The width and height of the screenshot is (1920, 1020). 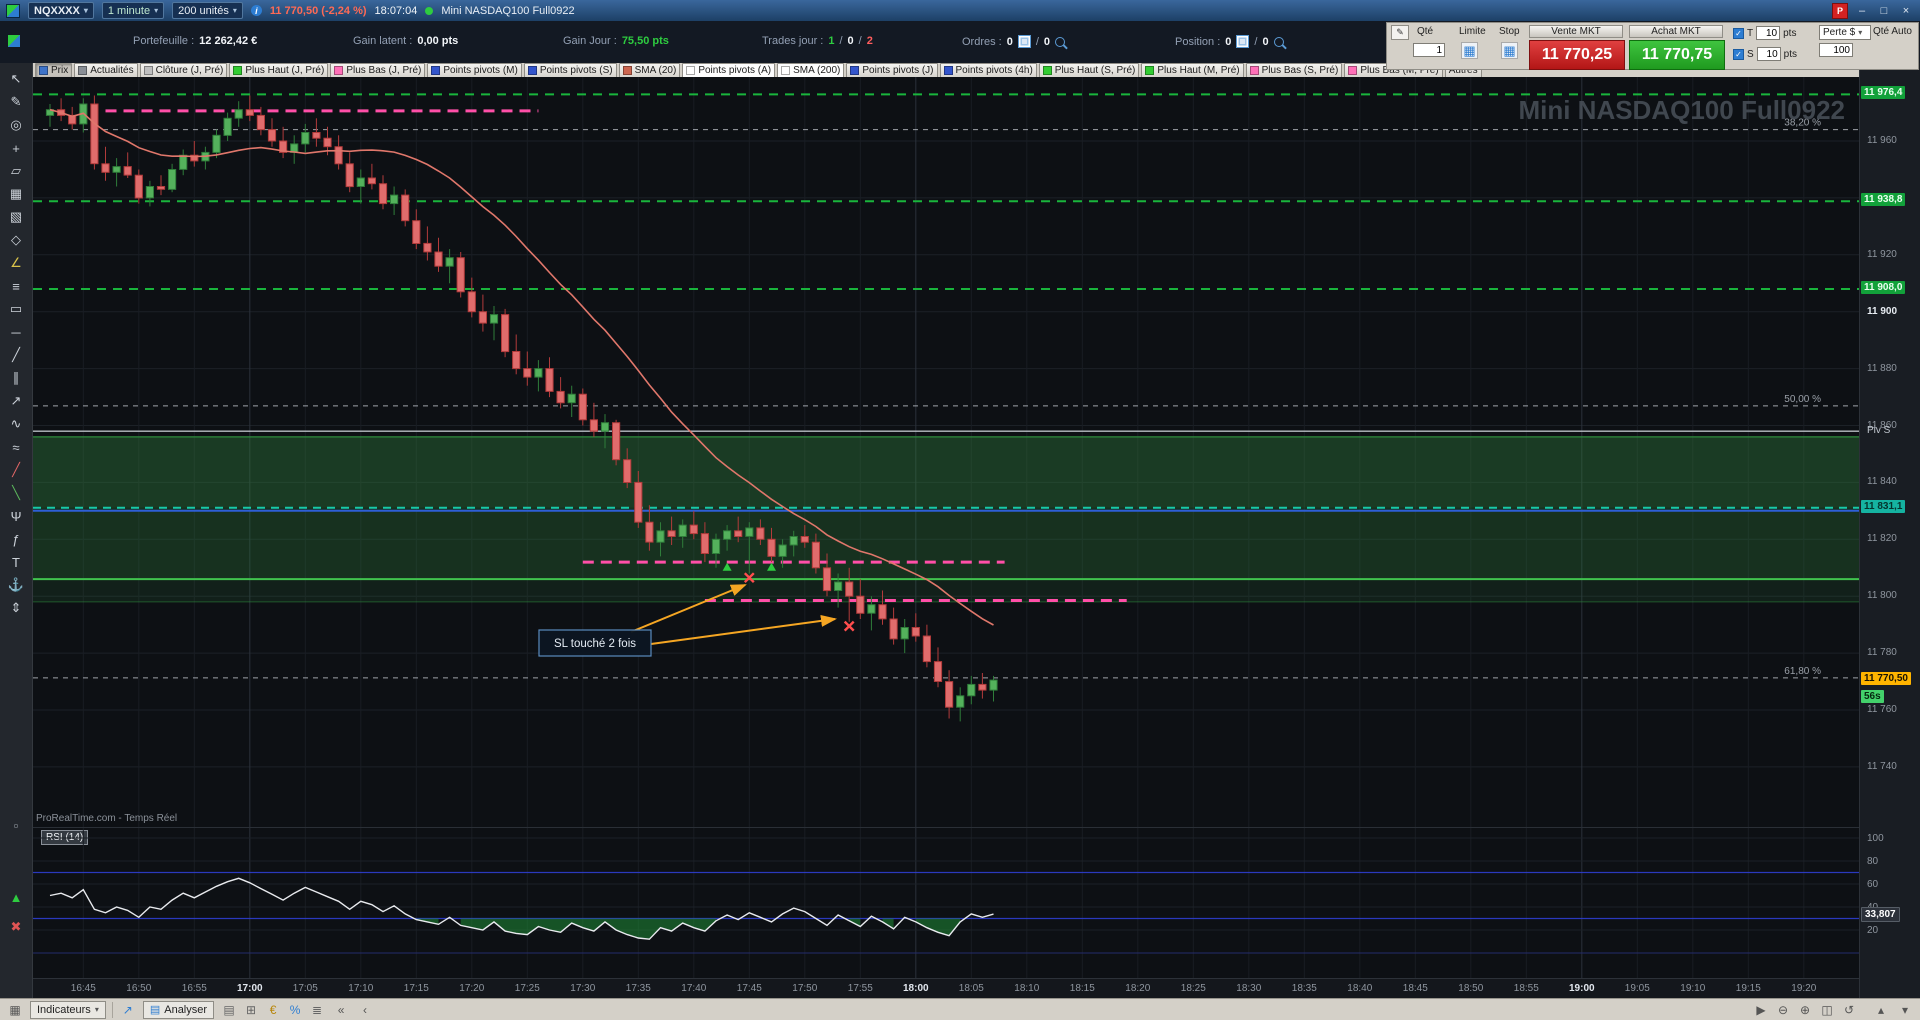 What do you see at coordinates (229, 1010) in the screenshot?
I see `report-icon: ▤` at bounding box center [229, 1010].